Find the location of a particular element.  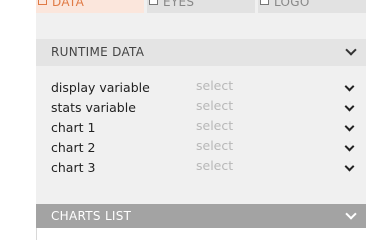

runtime-row-chart-1: chart 1 select is located at coordinates (201, 128).